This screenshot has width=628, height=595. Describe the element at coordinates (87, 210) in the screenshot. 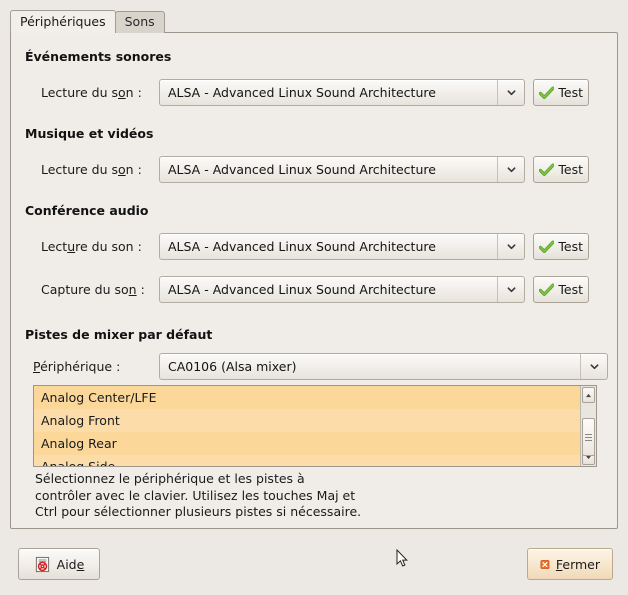

I see `section-title-conference-audio: Conférence audio` at that location.